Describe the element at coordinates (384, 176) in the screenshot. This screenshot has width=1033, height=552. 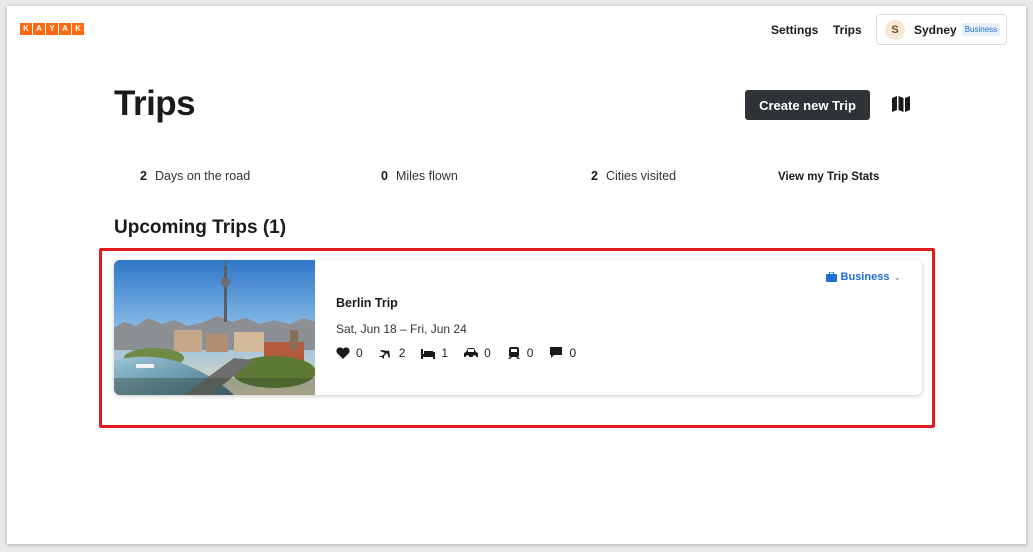
I see `stat-value: 0` at that location.